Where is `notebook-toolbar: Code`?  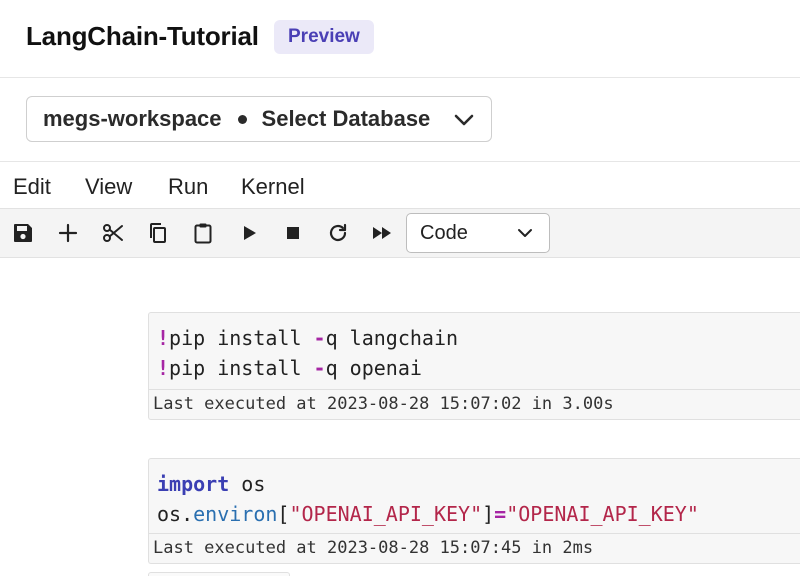
notebook-toolbar: Code is located at coordinates (400, 233).